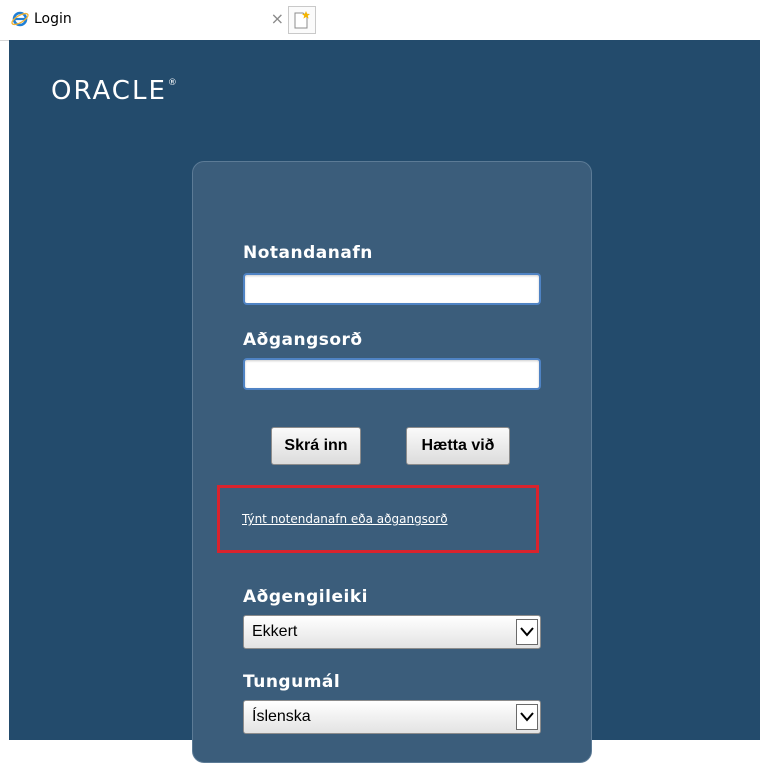  I want to click on username-input, so click(392, 289).